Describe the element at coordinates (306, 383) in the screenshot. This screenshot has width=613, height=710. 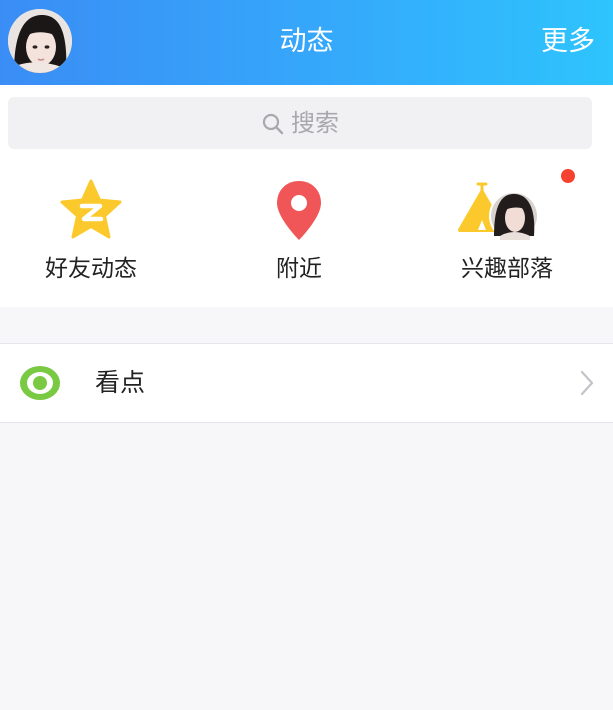
I see `list-item-kandian: 看点` at that location.